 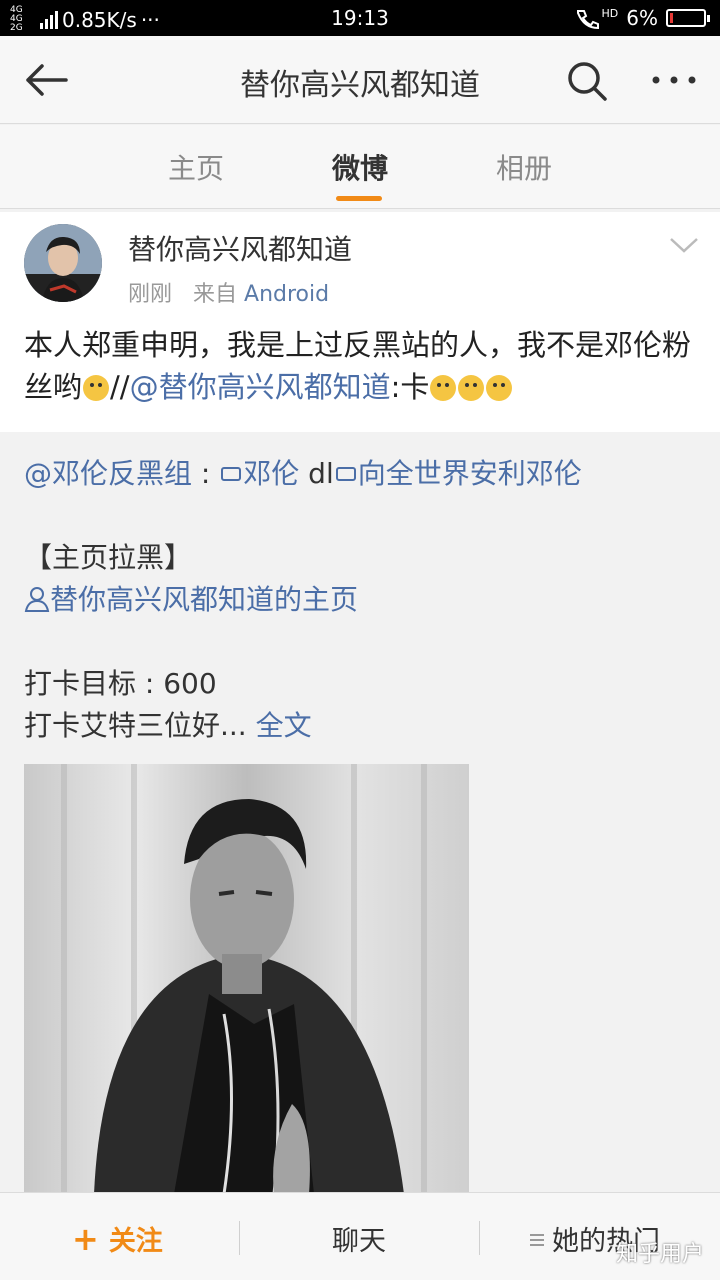 What do you see at coordinates (537, 1240) in the screenshot?
I see `list-icon` at bounding box center [537, 1240].